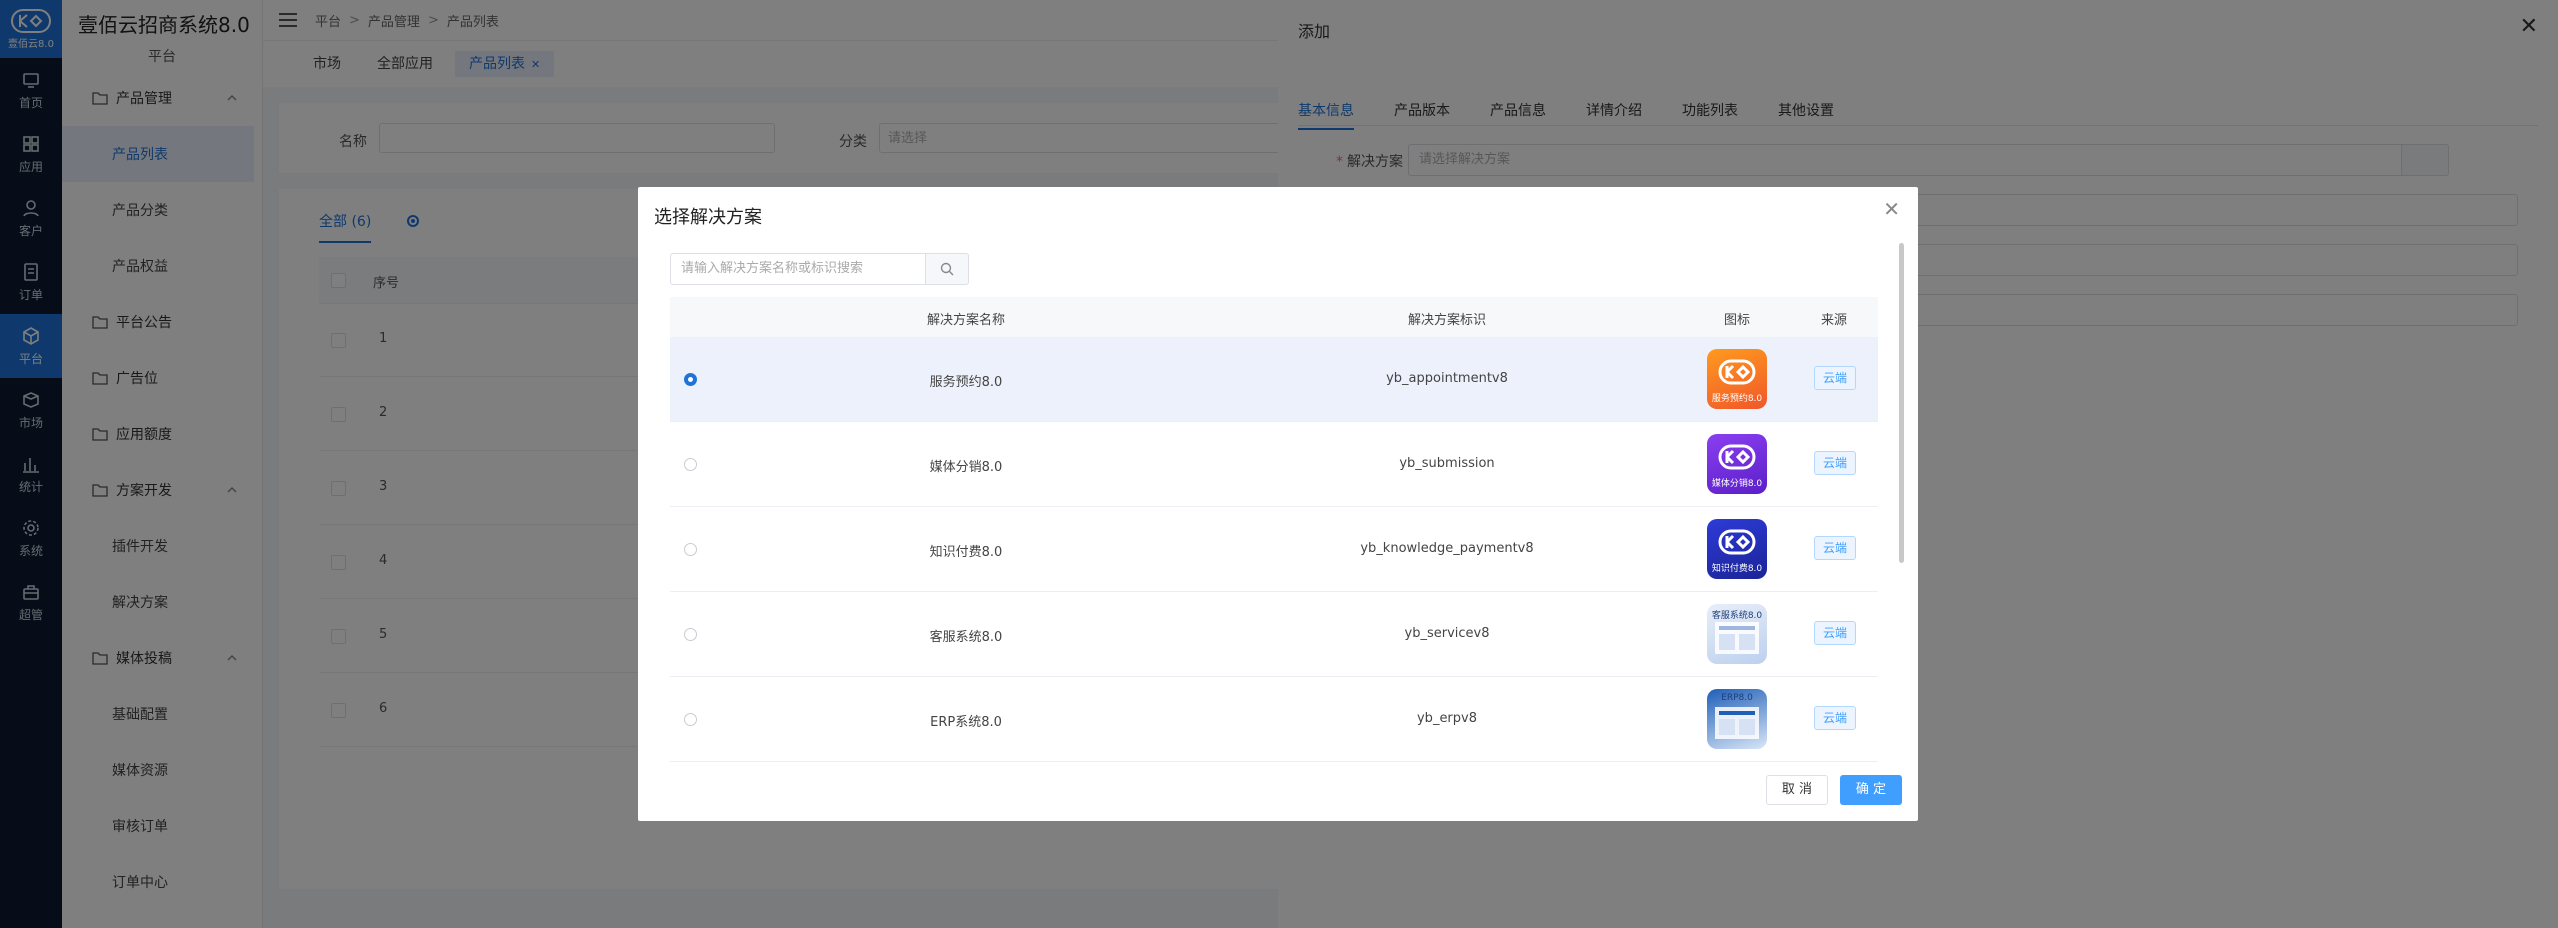 This screenshot has height=928, width=2558. What do you see at coordinates (966, 320) in the screenshot?
I see `col-name-header: 解决方案名称` at bounding box center [966, 320].